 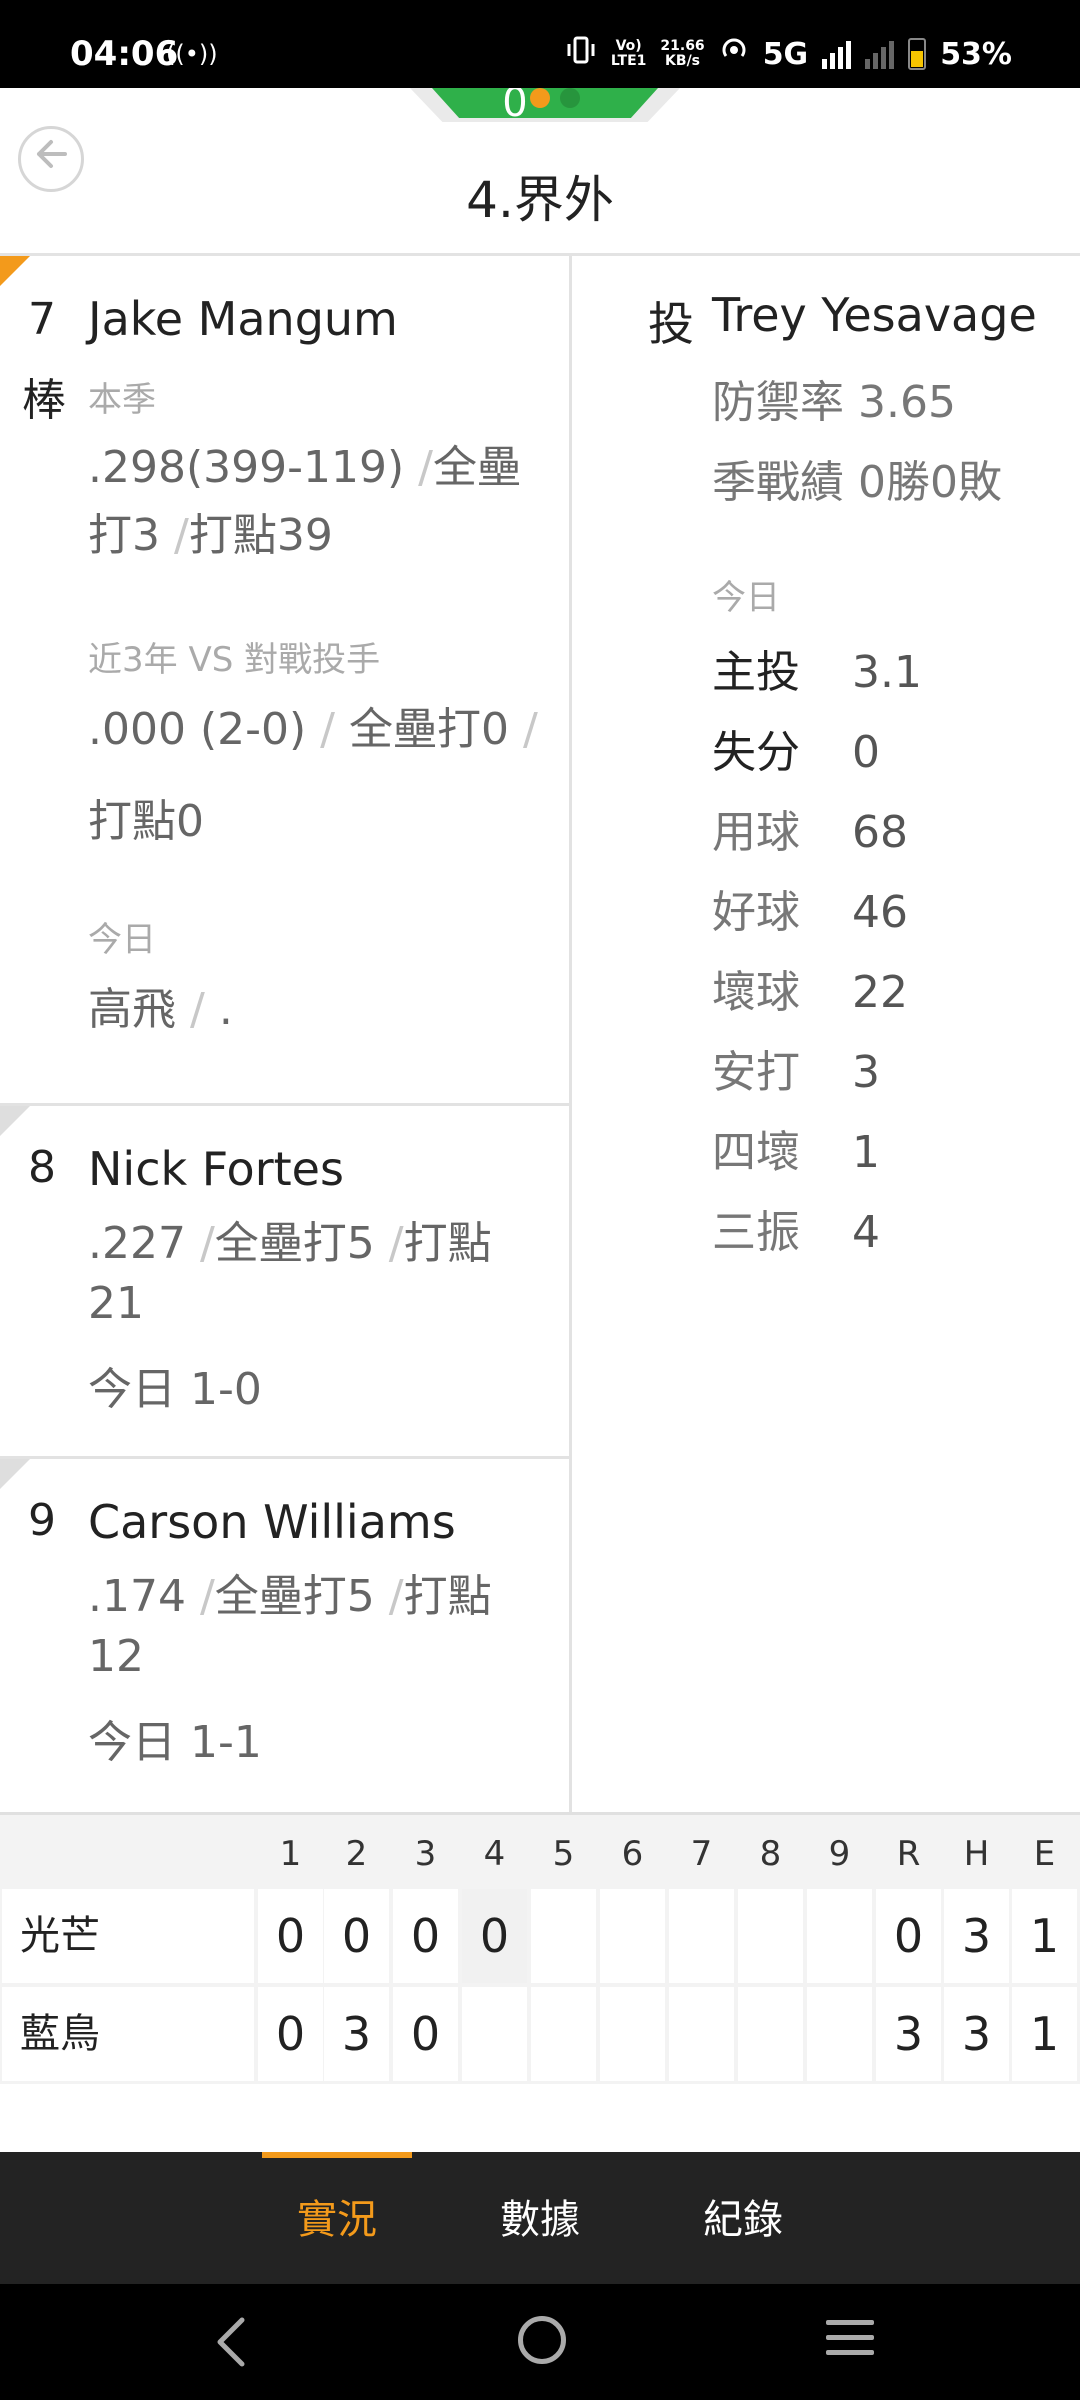 What do you see at coordinates (286, 1282) in the screenshot?
I see `batter-card: 8 Nick Fortes .227 /全壘打5 /打點 21 今日 1-0` at bounding box center [286, 1282].